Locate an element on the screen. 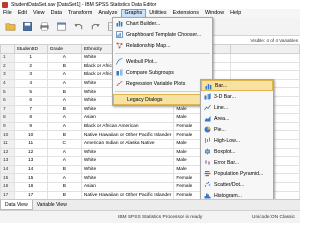  tab-data-view: Data View is located at coordinates (16, 205).